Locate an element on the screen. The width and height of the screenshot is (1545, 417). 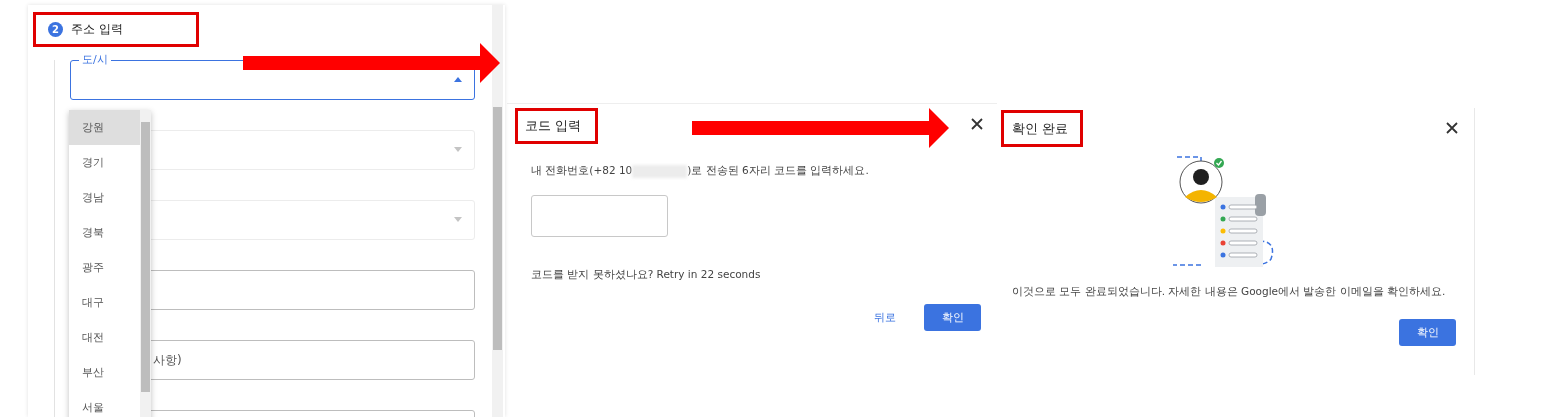
instruction-text: )로 전송된 6자리 코드를 입력하세요. is located at coordinates (778, 171).